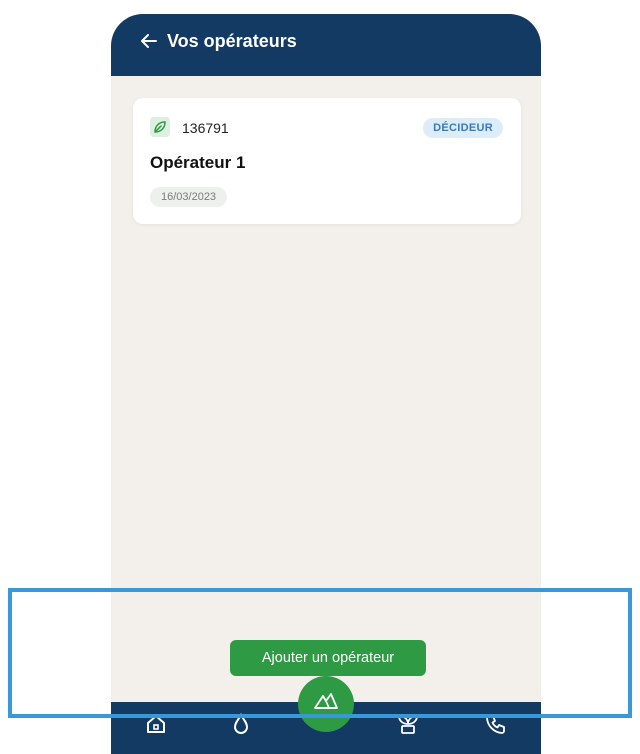 The image size is (640, 754). What do you see at coordinates (160, 127) in the screenshot?
I see `leaf-icon` at bounding box center [160, 127].